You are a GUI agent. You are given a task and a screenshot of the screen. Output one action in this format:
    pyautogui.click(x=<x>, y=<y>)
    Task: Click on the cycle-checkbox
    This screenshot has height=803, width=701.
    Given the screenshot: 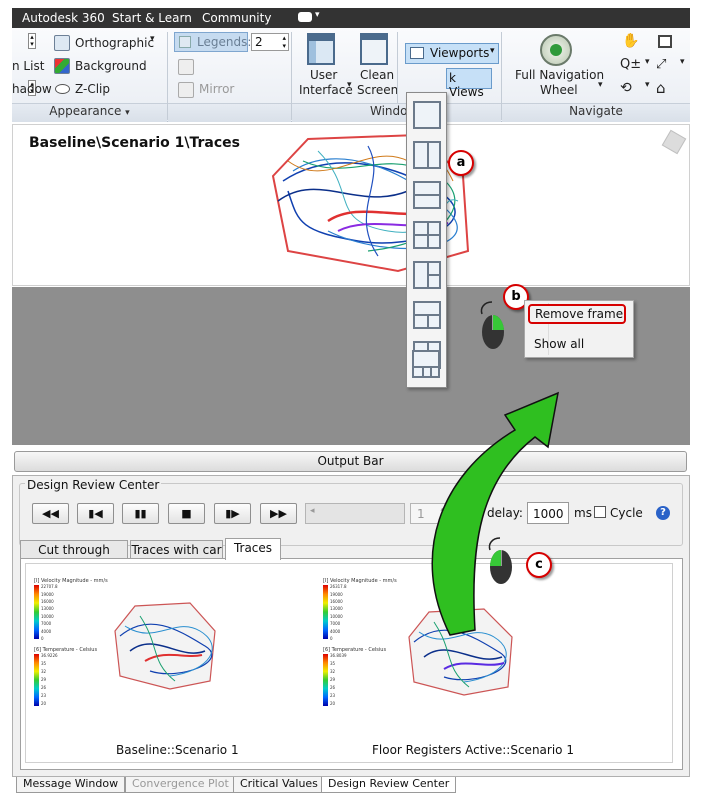 What is the action you would take?
    pyautogui.click(x=600, y=512)
    